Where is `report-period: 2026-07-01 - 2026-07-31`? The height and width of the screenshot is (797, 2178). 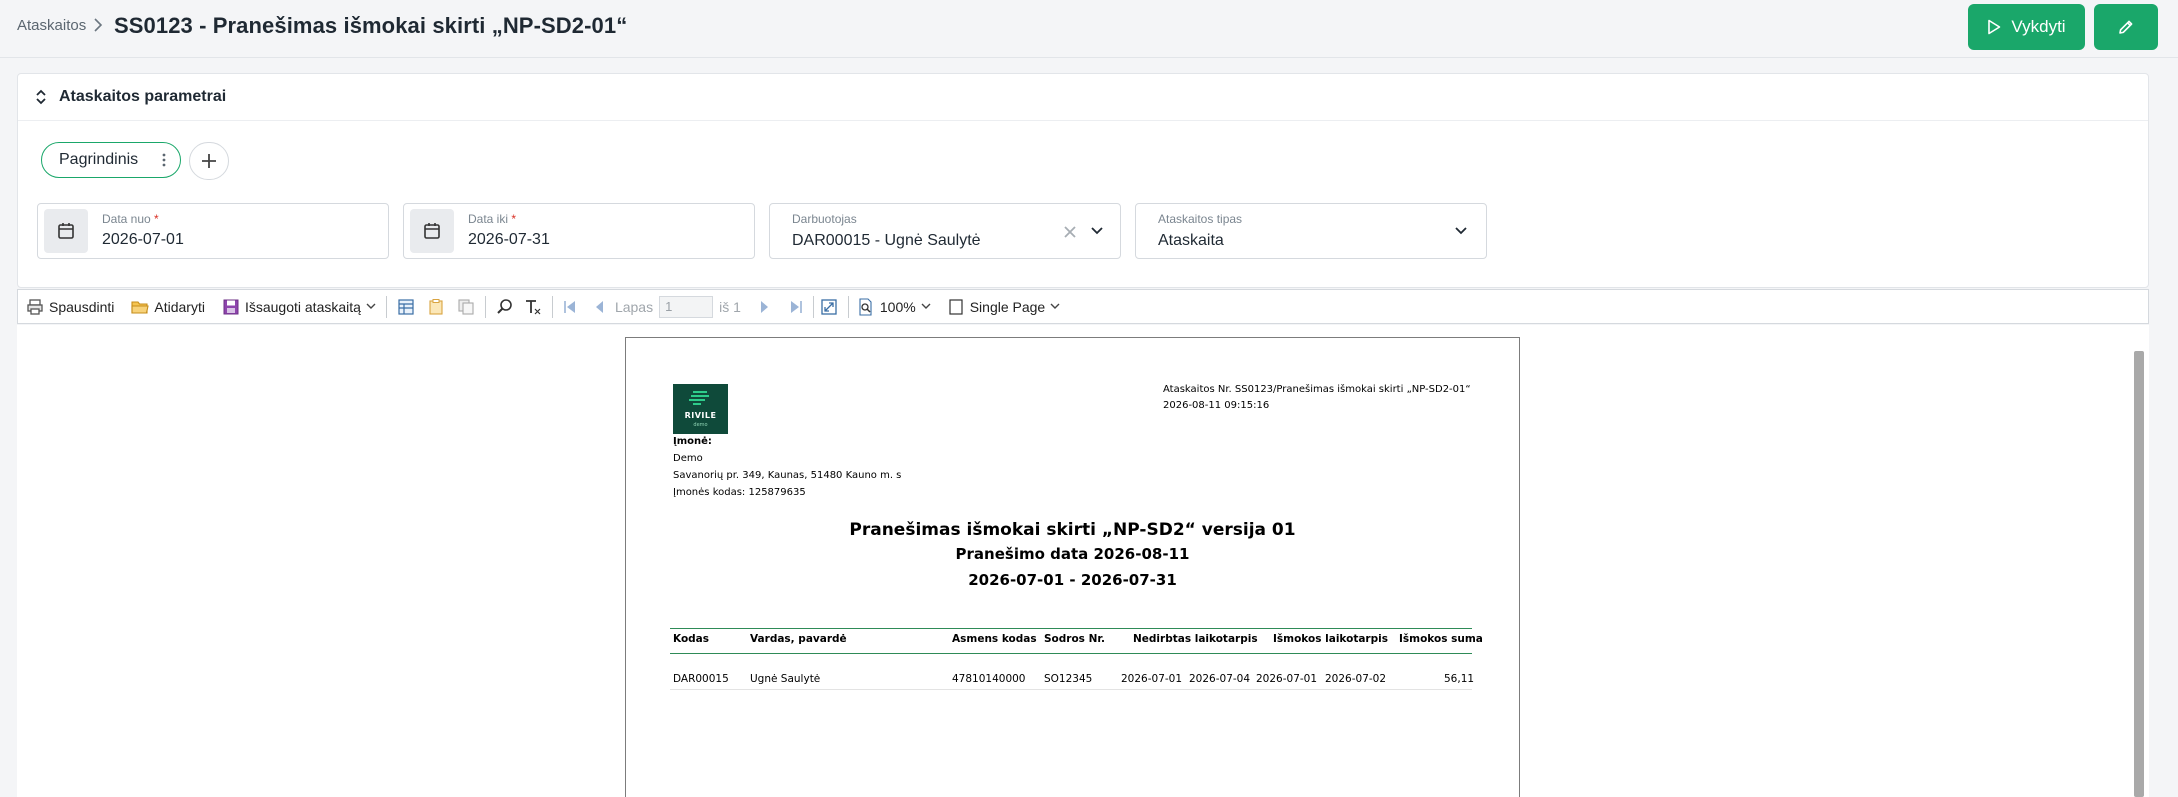
report-period: 2026-07-01 - 2026-07-31 is located at coordinates (1072, 580).